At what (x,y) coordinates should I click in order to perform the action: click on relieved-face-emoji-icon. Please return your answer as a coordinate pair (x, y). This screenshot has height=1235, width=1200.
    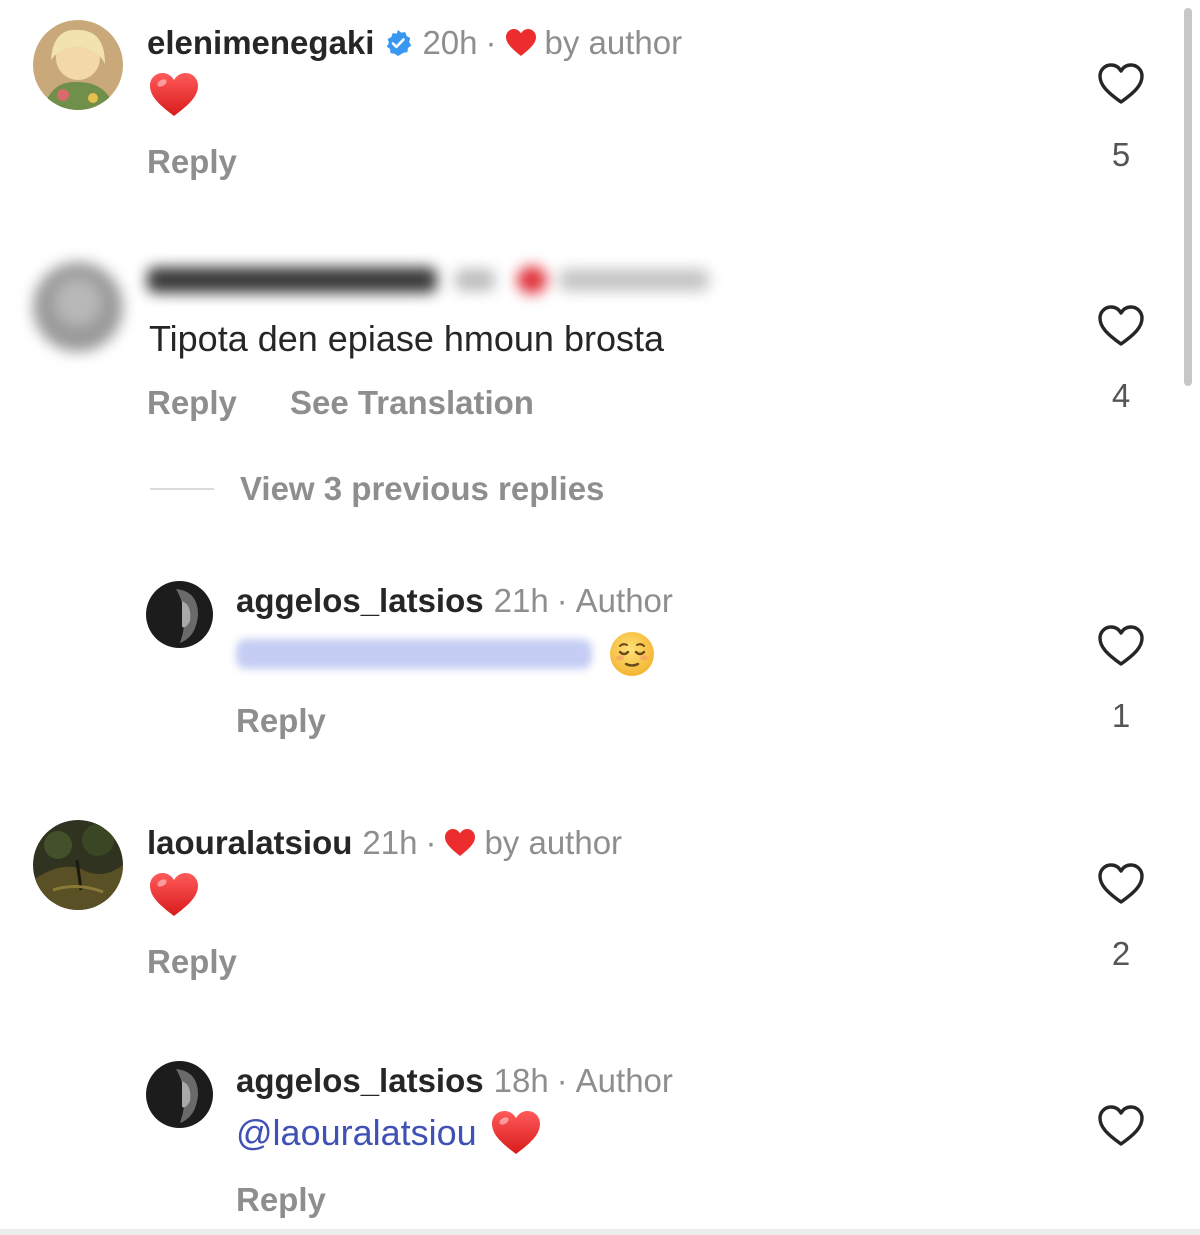
    Looking at the image, I should click on (632, 654).